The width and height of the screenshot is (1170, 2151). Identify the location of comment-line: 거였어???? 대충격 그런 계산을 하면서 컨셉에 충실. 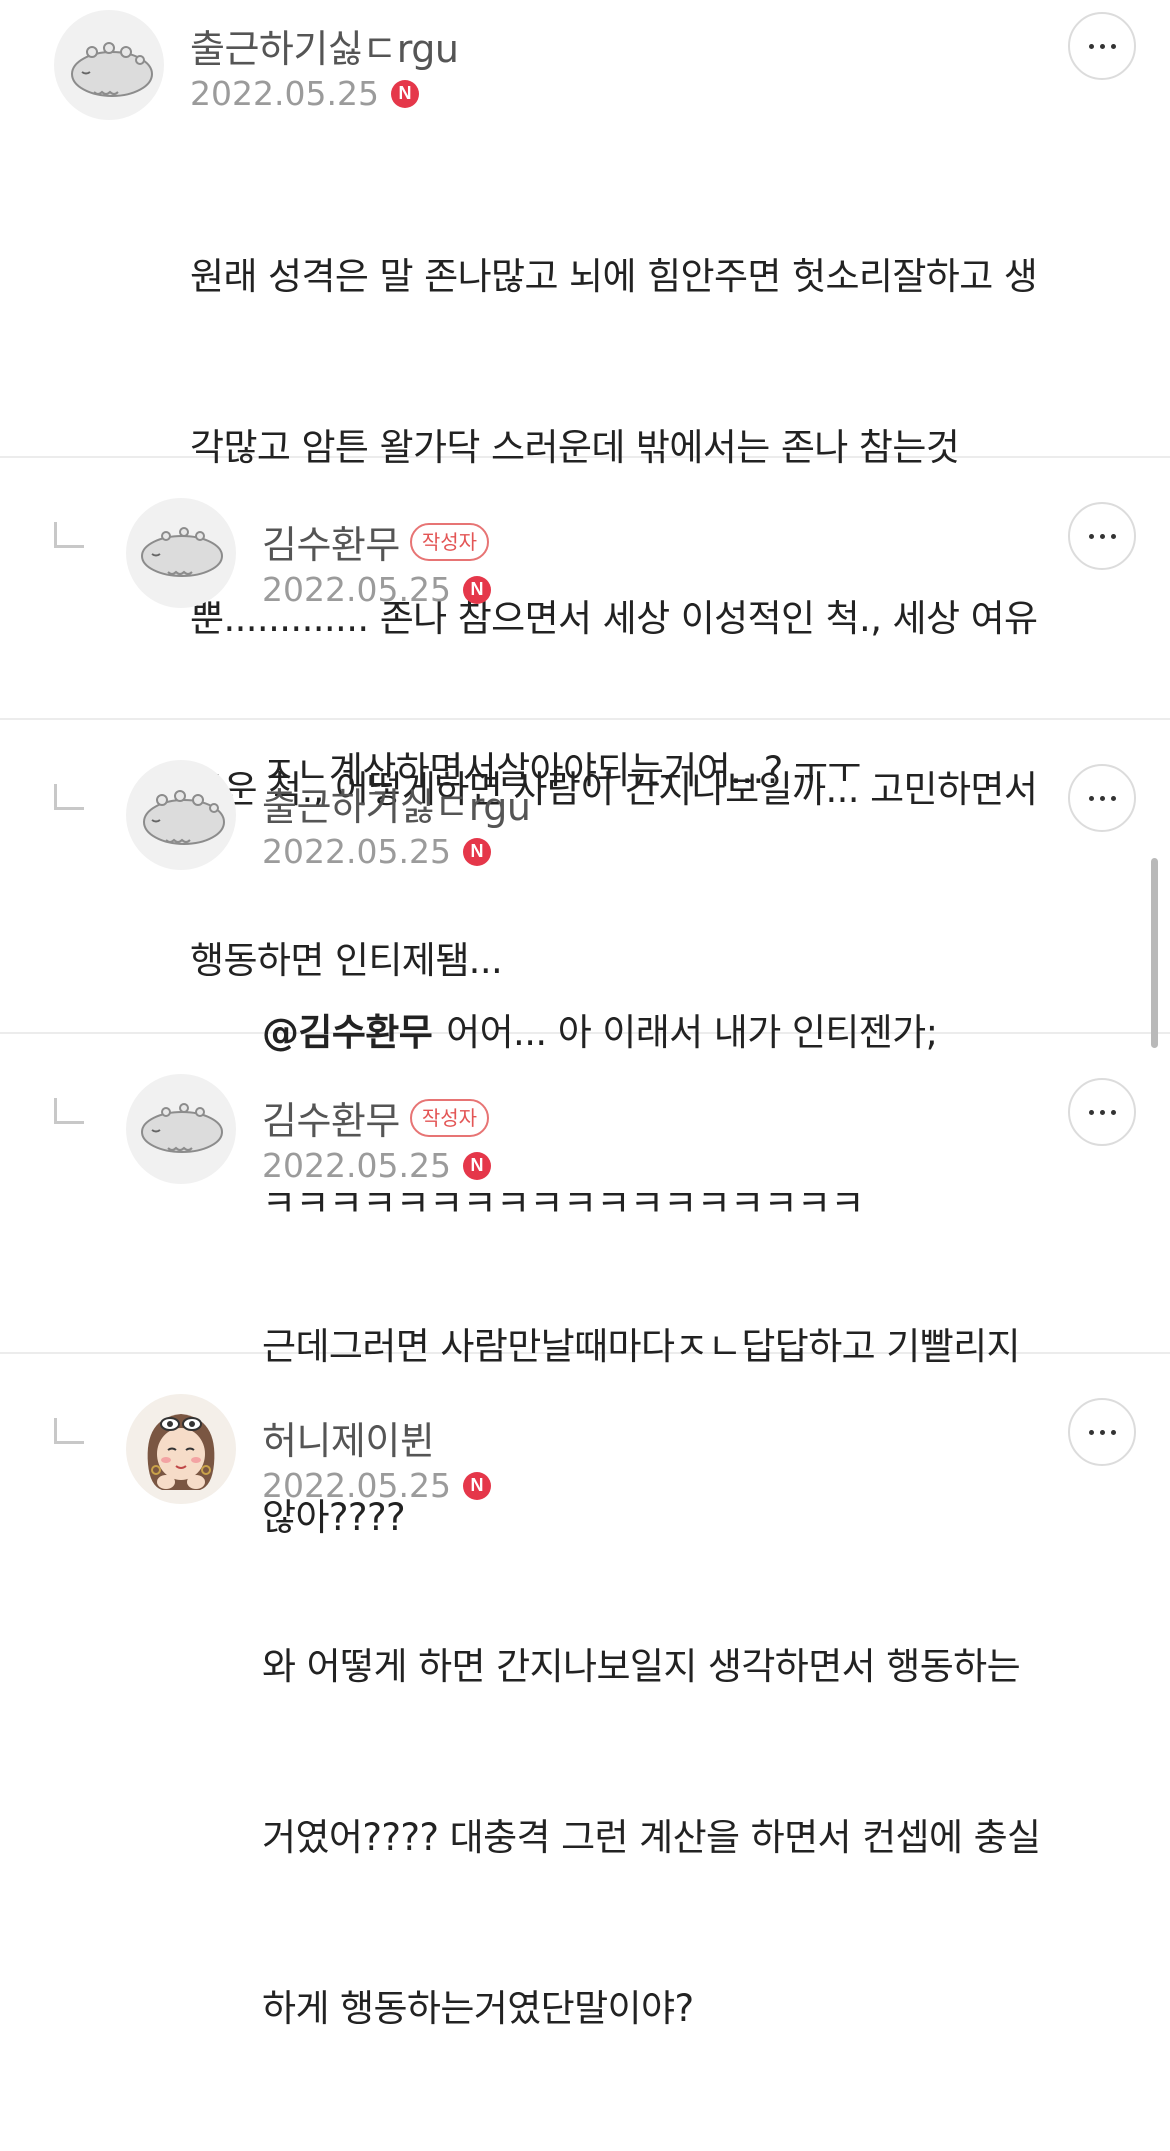
(651, 1837).